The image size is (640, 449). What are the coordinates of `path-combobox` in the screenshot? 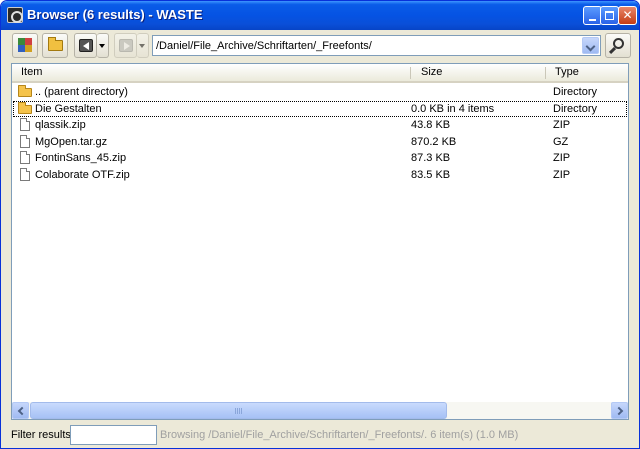 It's located at (376, 45).